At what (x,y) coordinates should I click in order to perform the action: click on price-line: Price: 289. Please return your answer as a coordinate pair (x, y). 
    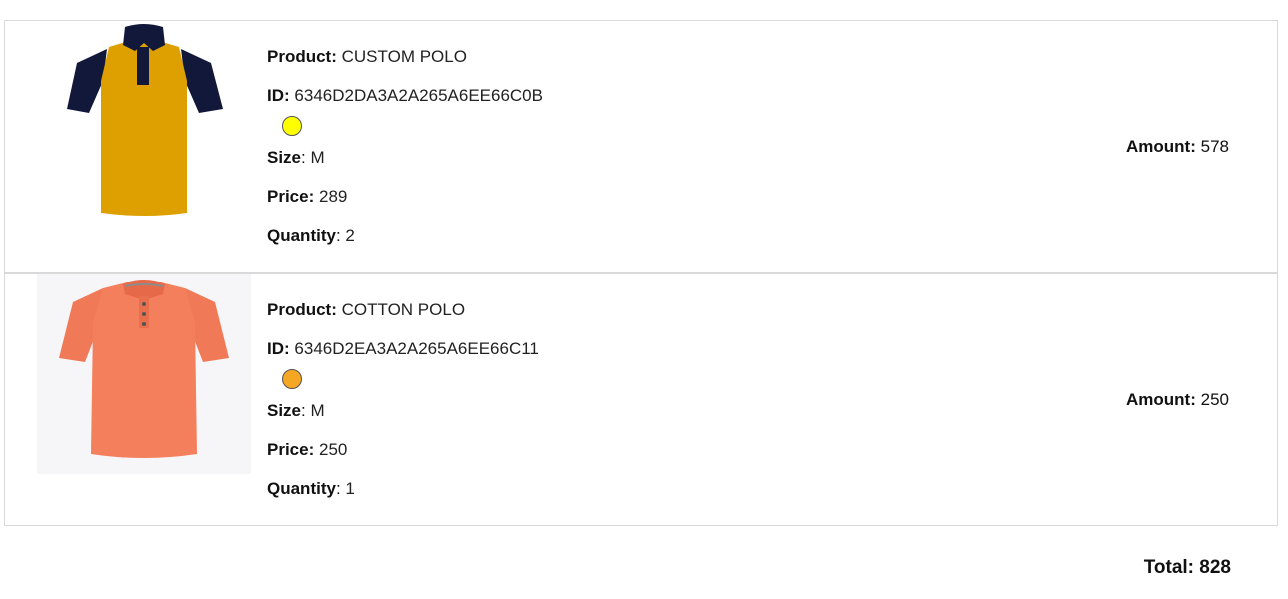
    Looking at the image, I should click on (307, 197).